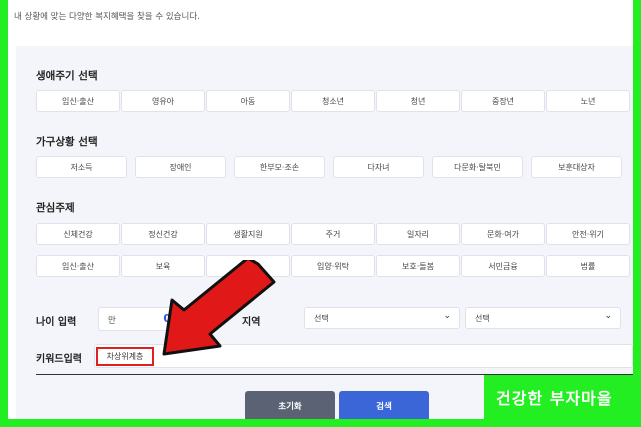  Describe the element at coordinates (378, 167) in the screenshot. I see `household-chip: 다자녀` at that location.